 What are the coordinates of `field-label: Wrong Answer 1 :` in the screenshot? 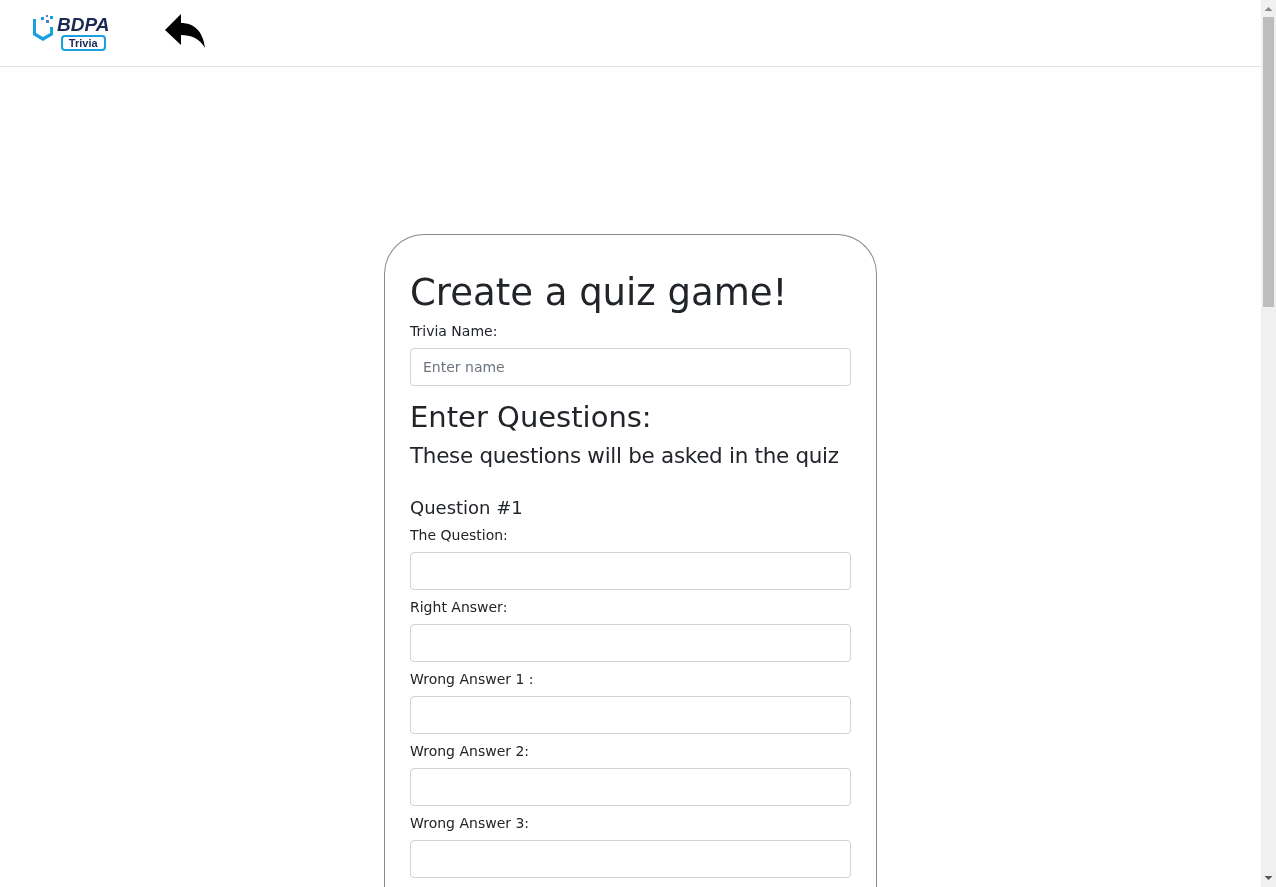 It's located at (472, 679).